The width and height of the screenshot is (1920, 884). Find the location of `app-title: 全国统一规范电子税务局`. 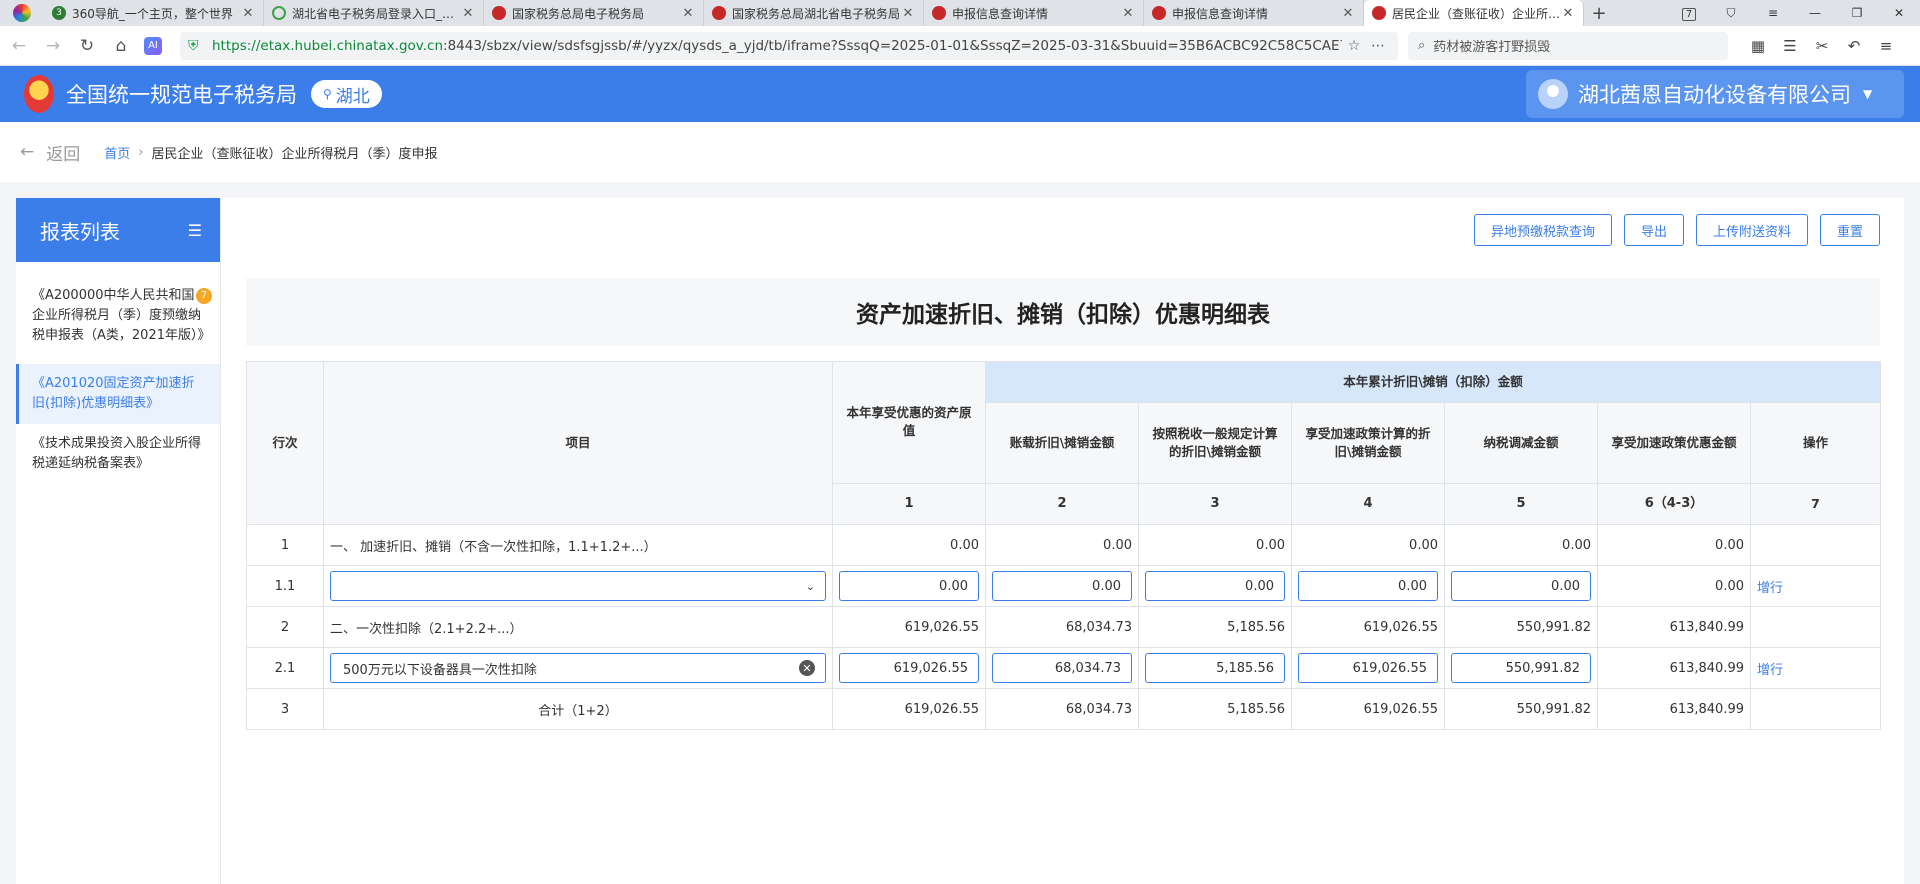

app-title: 全国统一规范电子税务局 is located at coordinates (181, 95).